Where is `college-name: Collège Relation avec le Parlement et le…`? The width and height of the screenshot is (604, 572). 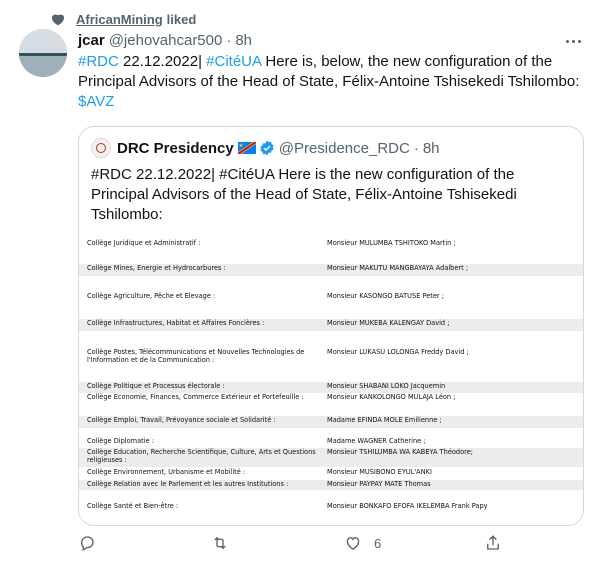 college-name: Collège Relation avec le Parlement et le… is located at coordinates (188, 484).